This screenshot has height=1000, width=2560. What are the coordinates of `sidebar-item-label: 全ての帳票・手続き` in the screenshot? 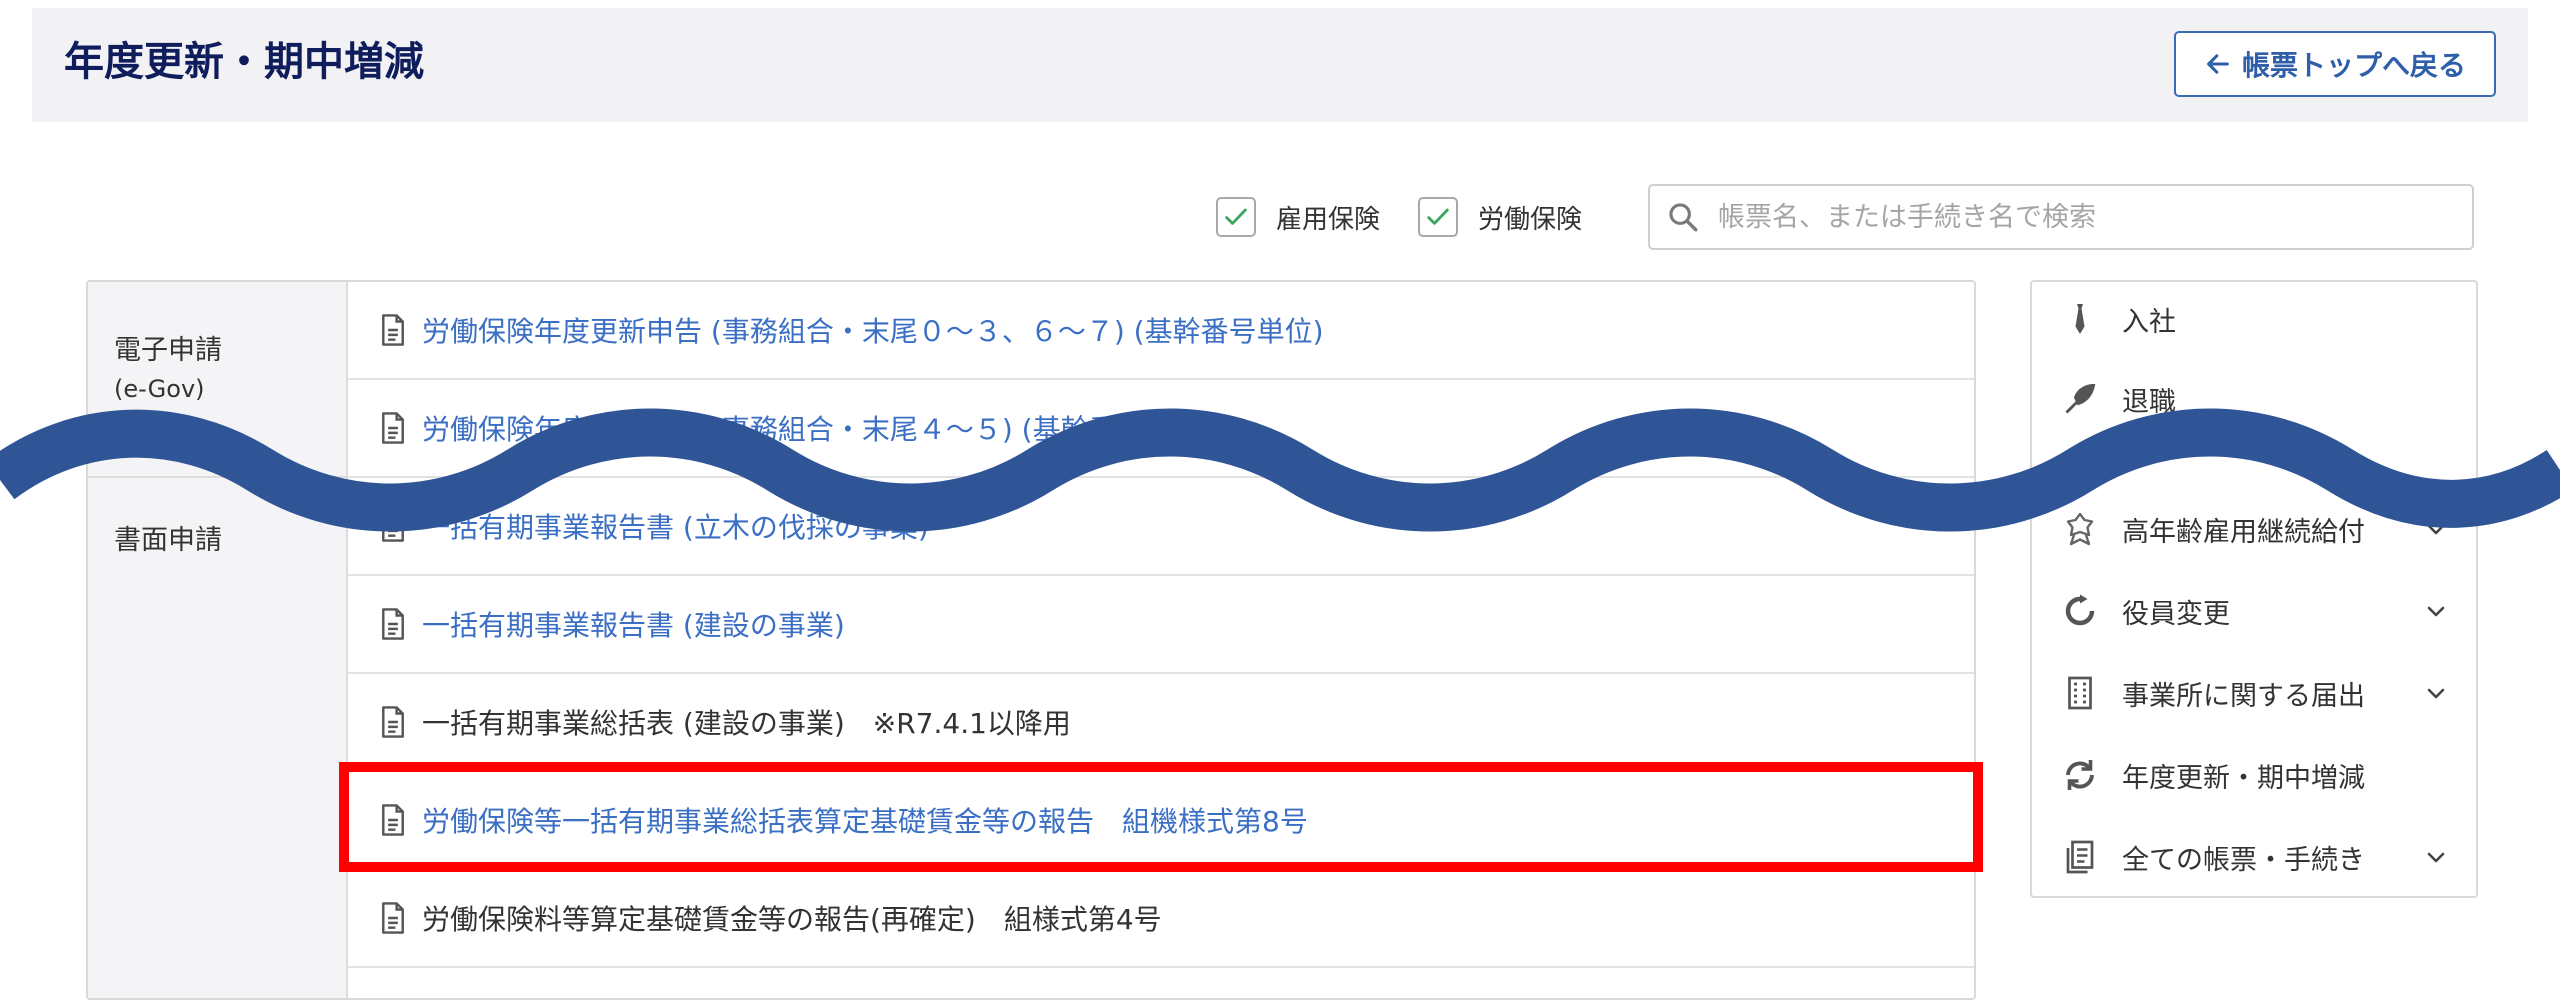 It's located at (2243, 860).